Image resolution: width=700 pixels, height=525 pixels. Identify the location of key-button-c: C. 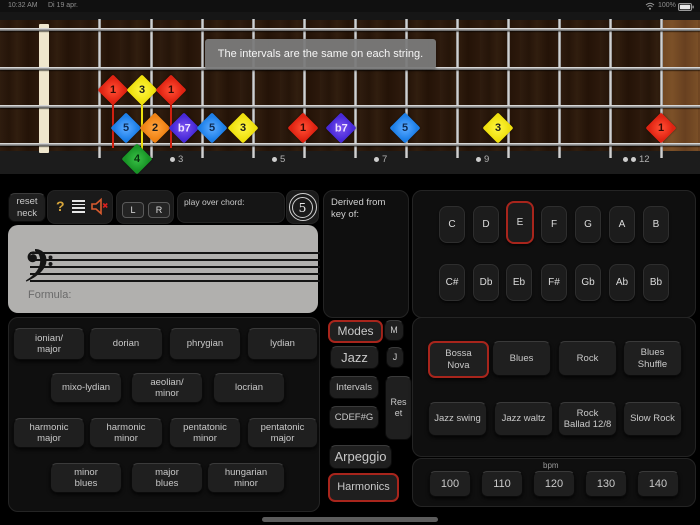
(452, 224).